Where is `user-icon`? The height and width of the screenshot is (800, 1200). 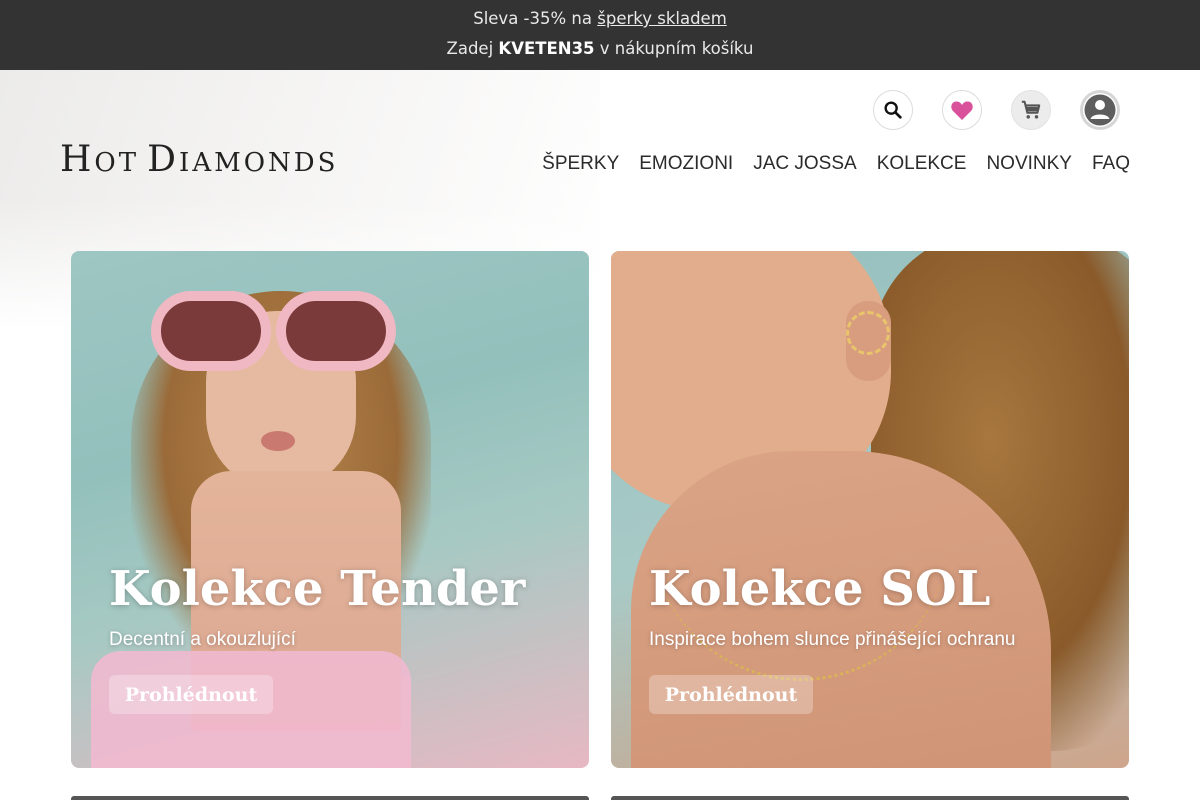 user-icon is located at coordinates (1100, 110).